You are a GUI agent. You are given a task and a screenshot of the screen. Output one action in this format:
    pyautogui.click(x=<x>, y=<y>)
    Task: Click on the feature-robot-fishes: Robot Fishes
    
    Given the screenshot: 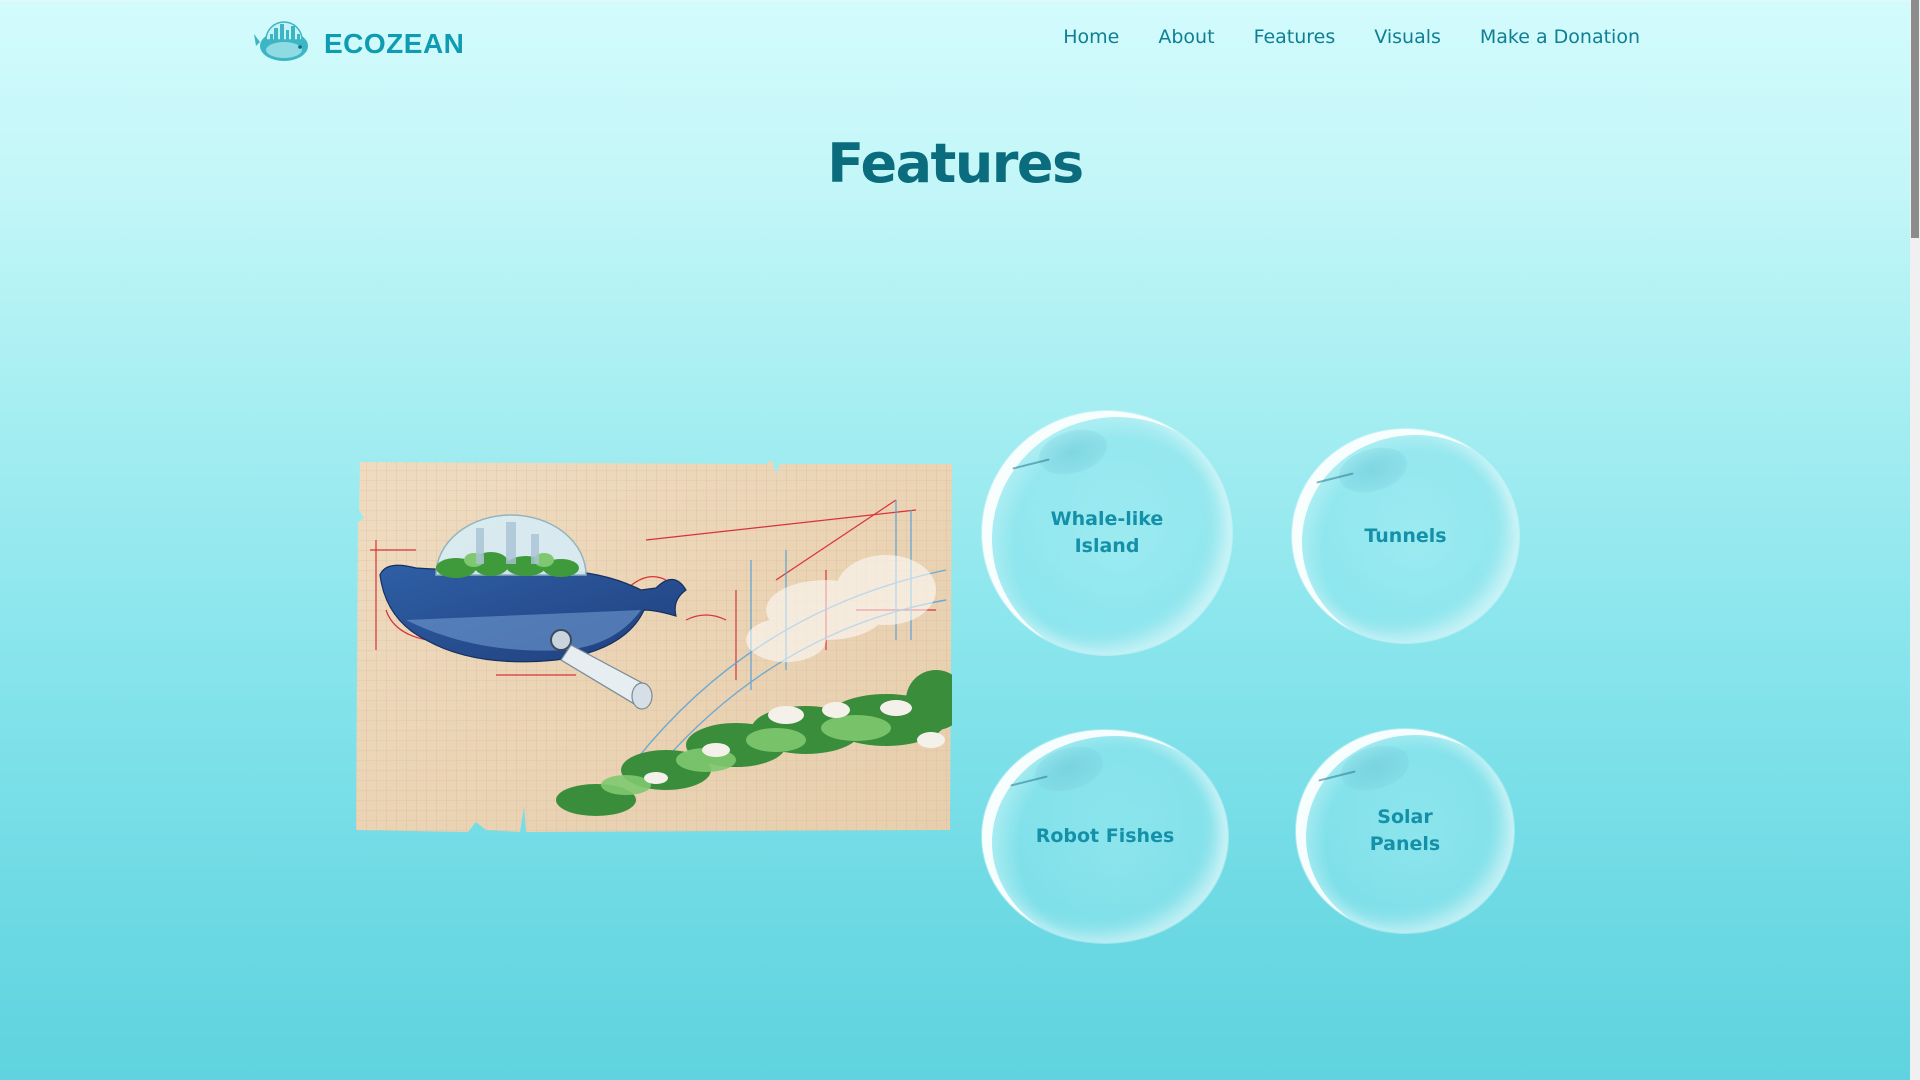 What is the action you would take?
    pyautogui.click(x=1105, y=836)
    